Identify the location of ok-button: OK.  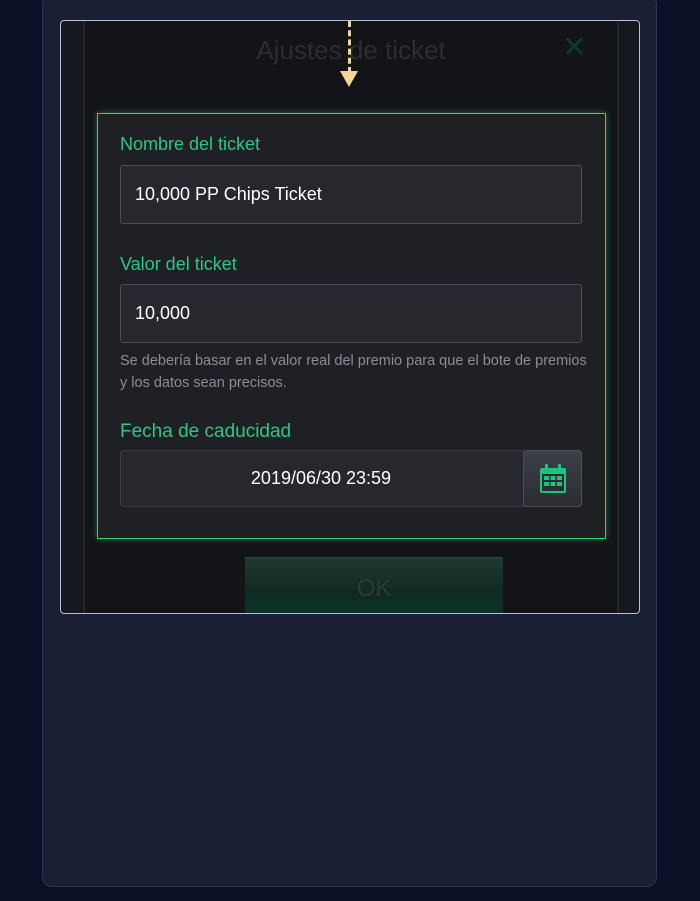
(374, 585).